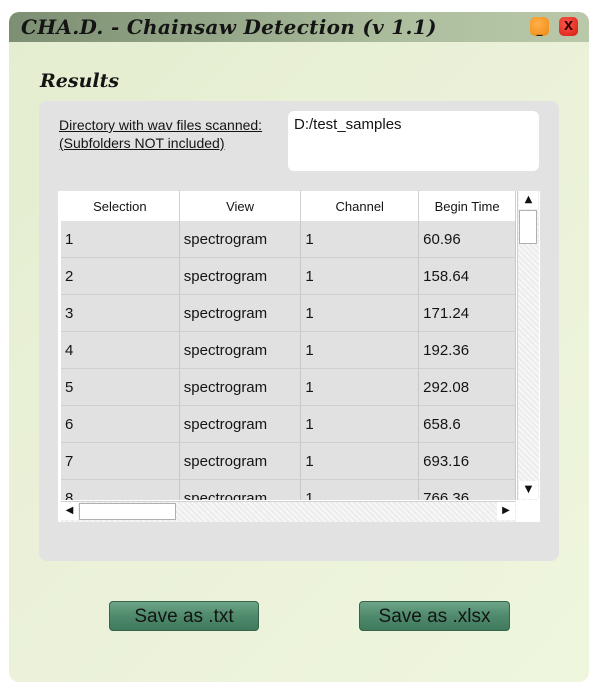 The height and width of the screenshot is (694, 598). What do you see at coordinates (127, 511) in the screenshot?
I see `horizontal-scroll-thumb` at bounding box center [127, 511].